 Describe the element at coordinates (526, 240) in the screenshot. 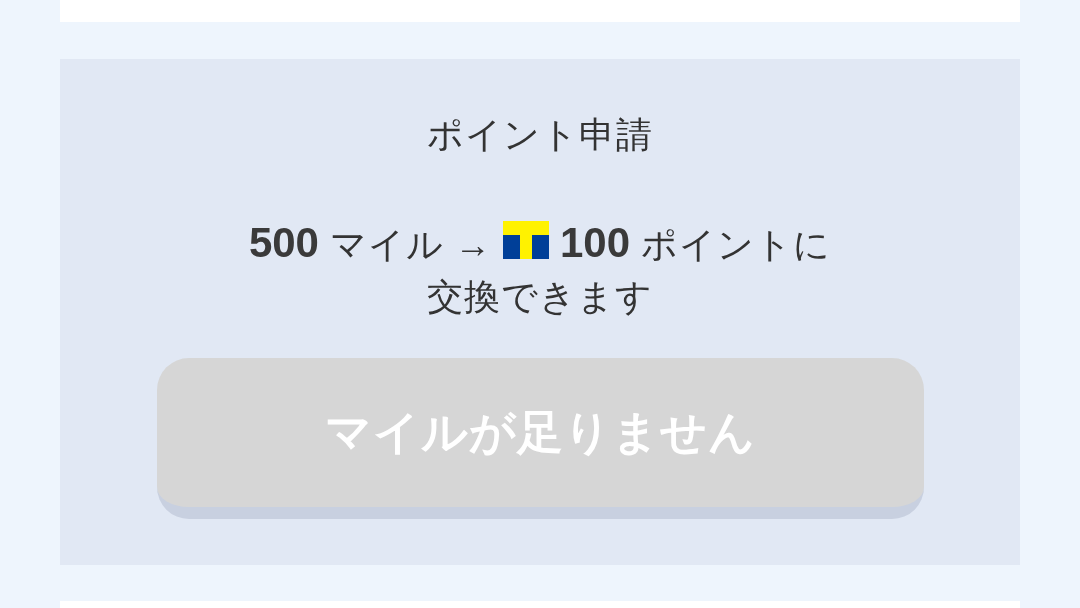

I see `point-logo-icon` at that location.